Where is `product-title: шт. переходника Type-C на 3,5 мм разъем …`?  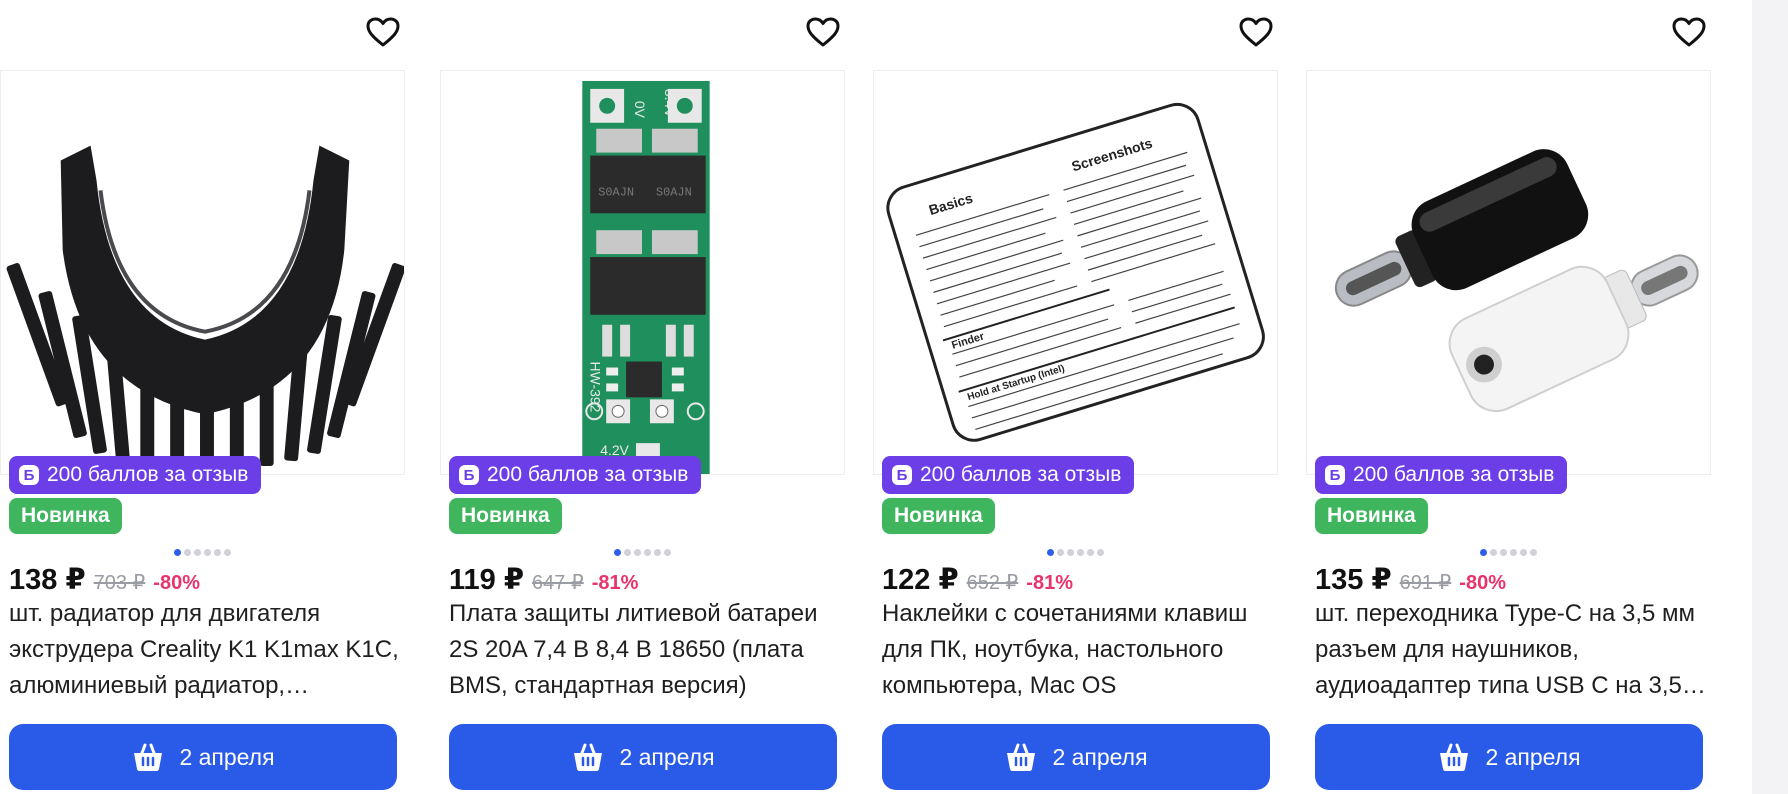 product-title: шт. переходника Type-C на 3,5 мм разъем … is located at coordinates (1512, 650).